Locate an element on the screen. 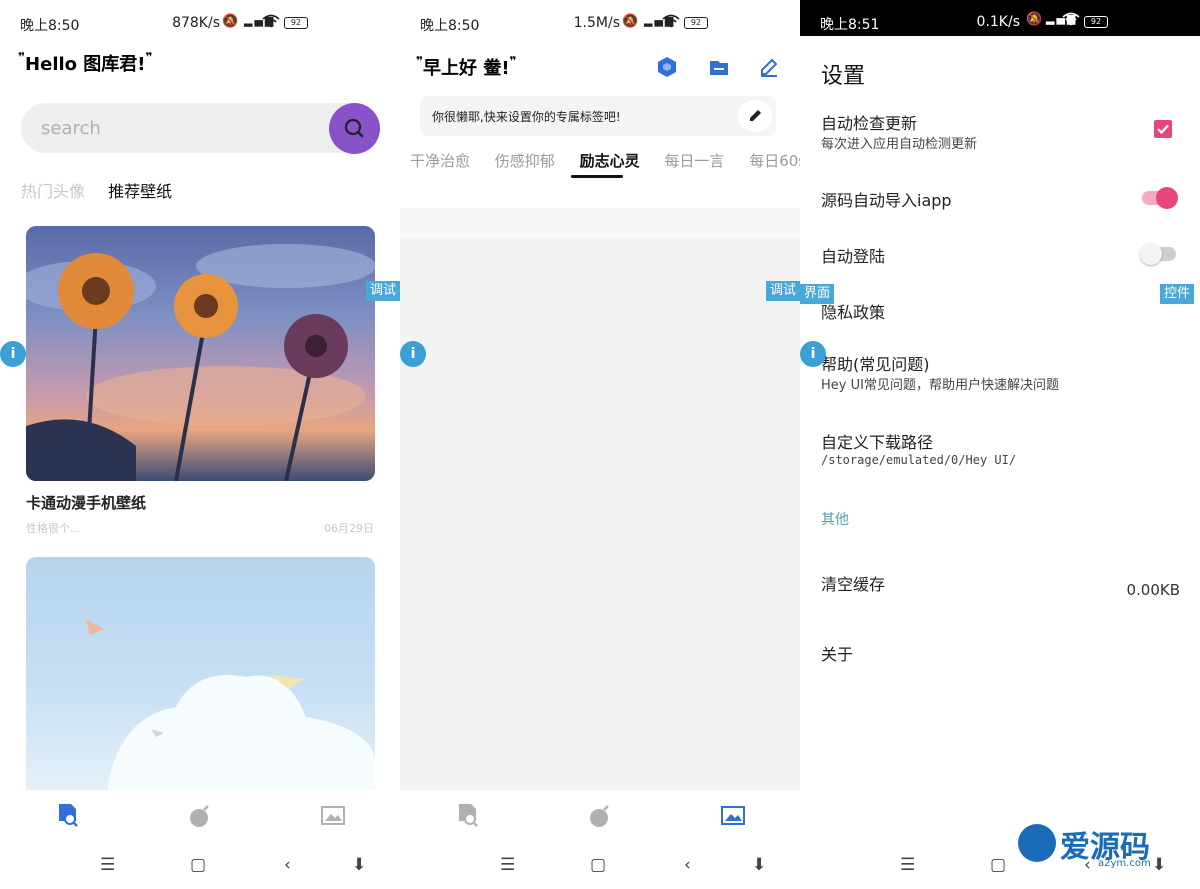 The image size is (1200, 889). setting-auto-update-desc: 每次进入应用自动检测更新 is located at coordinates (899, 144).